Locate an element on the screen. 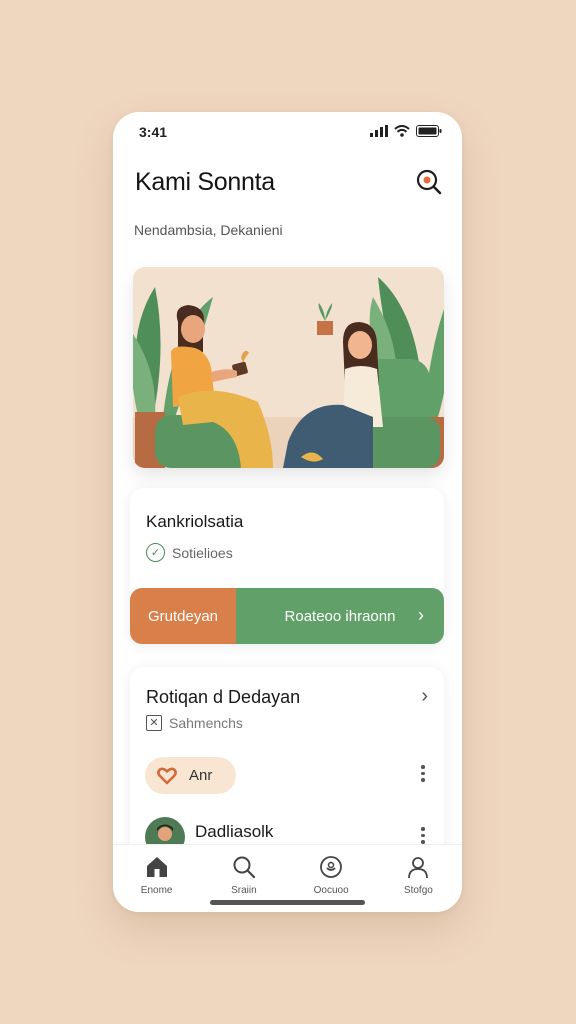  detail-card-title: Rotiqan d Dedayan is located at coordinates (223, 697).